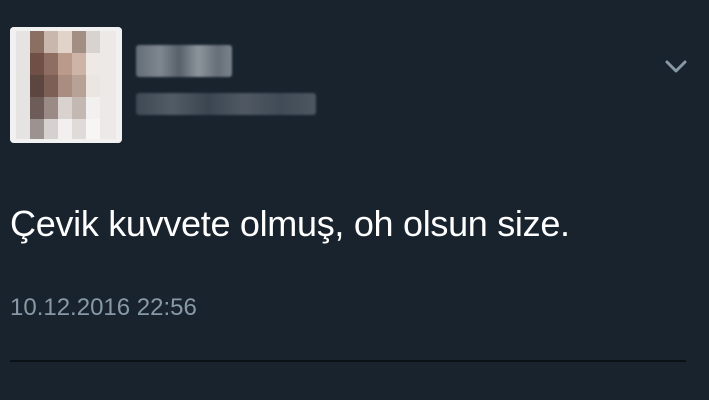  What do you see at coordinates (348, 361) in the screenshot?
I see `divider` at bounding box center [348, 361].